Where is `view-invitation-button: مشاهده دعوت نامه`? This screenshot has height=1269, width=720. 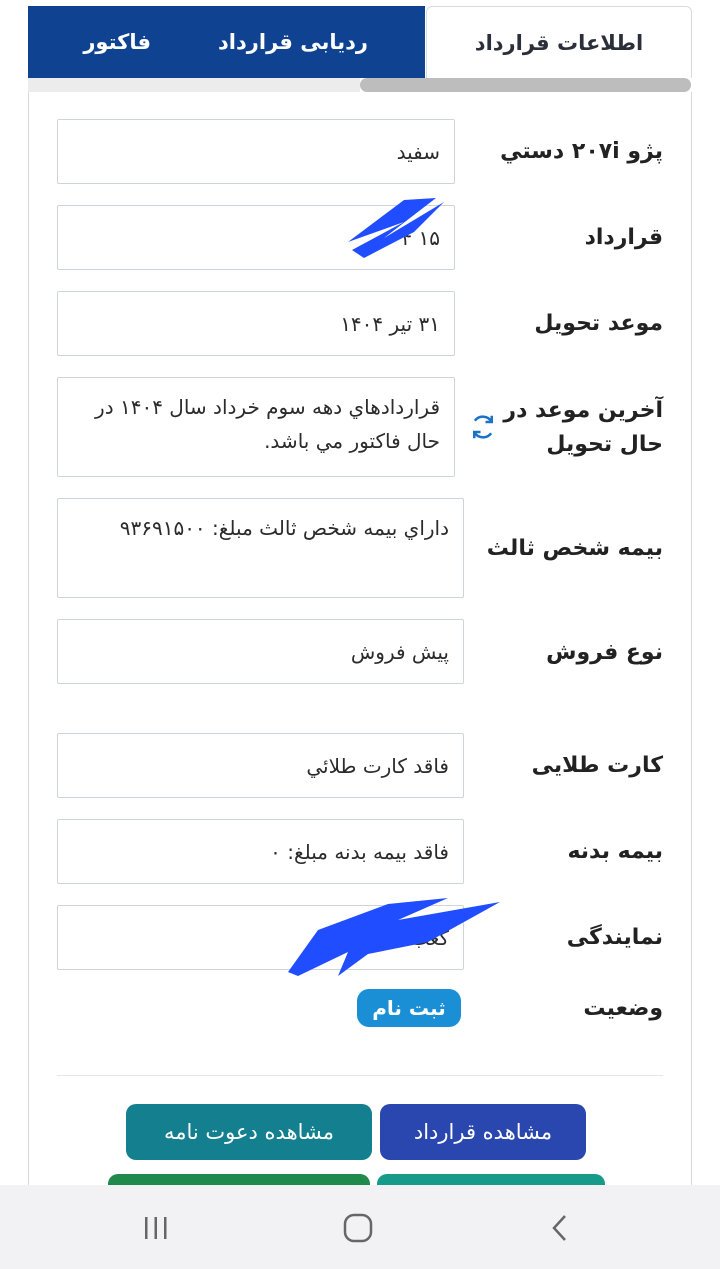 view-invitation-button: مشاهده دعوت نامه is located at coordinates (249, 1132).